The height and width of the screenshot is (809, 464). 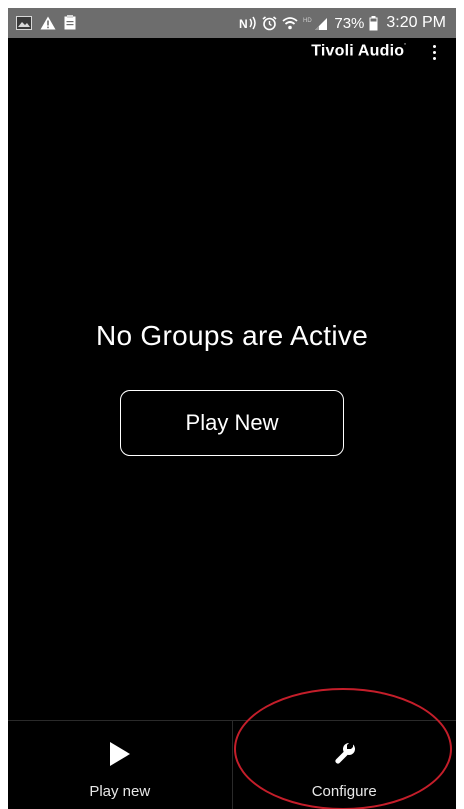 I want to click on wrench-icon, so click(x=344, y=754).